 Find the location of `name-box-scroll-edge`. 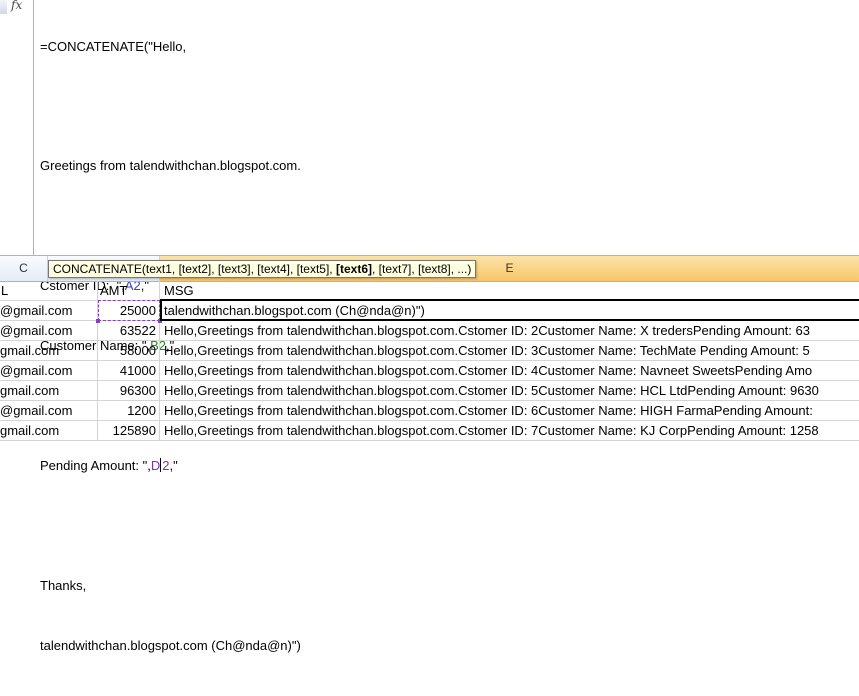

name-box-scroll-edge is located at coordinates (3, 7).